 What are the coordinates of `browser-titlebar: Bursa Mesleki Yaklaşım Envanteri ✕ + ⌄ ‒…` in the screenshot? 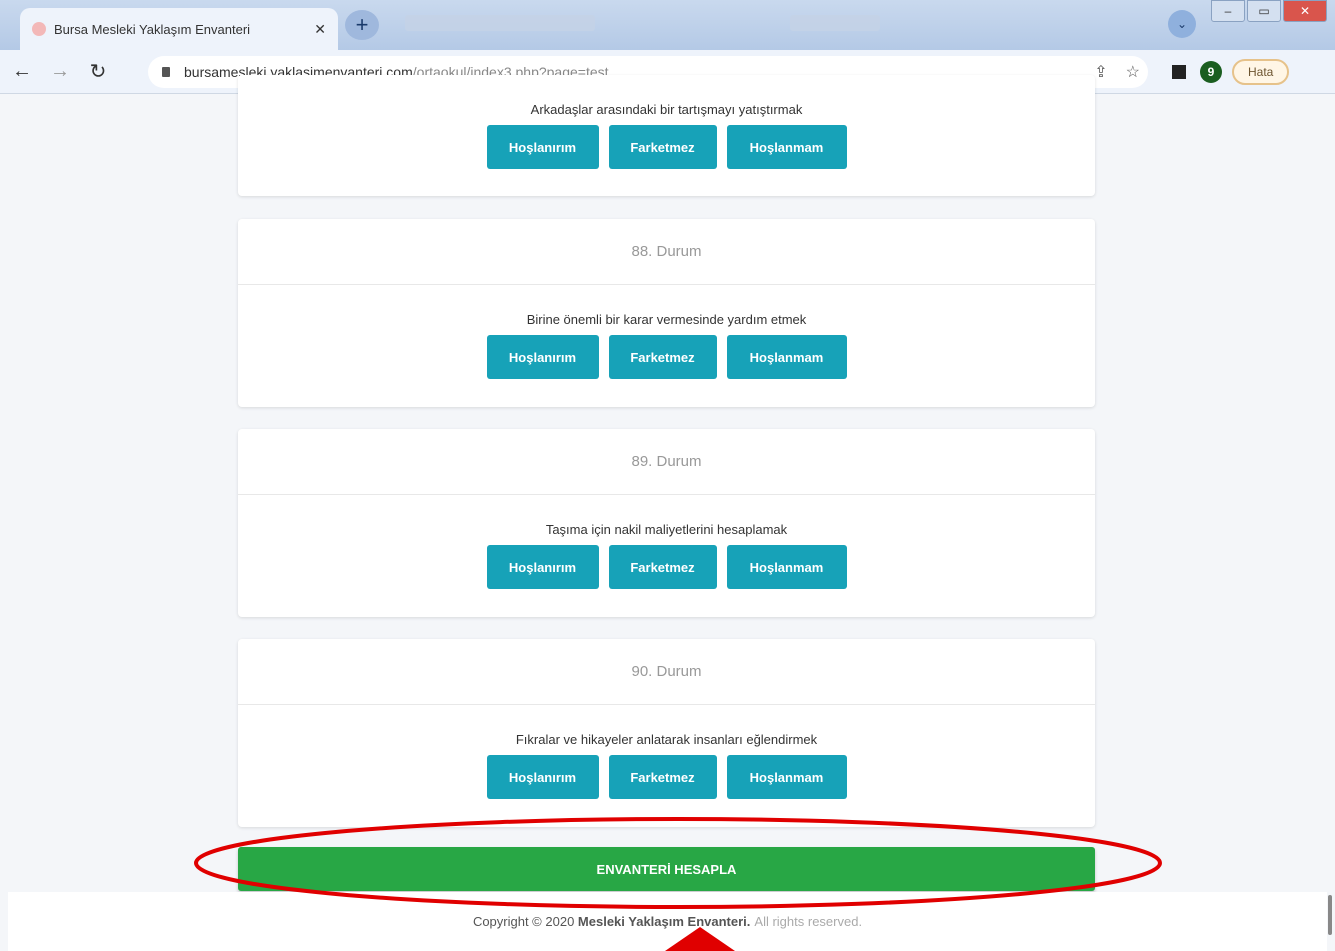 It's located at (667, 25).